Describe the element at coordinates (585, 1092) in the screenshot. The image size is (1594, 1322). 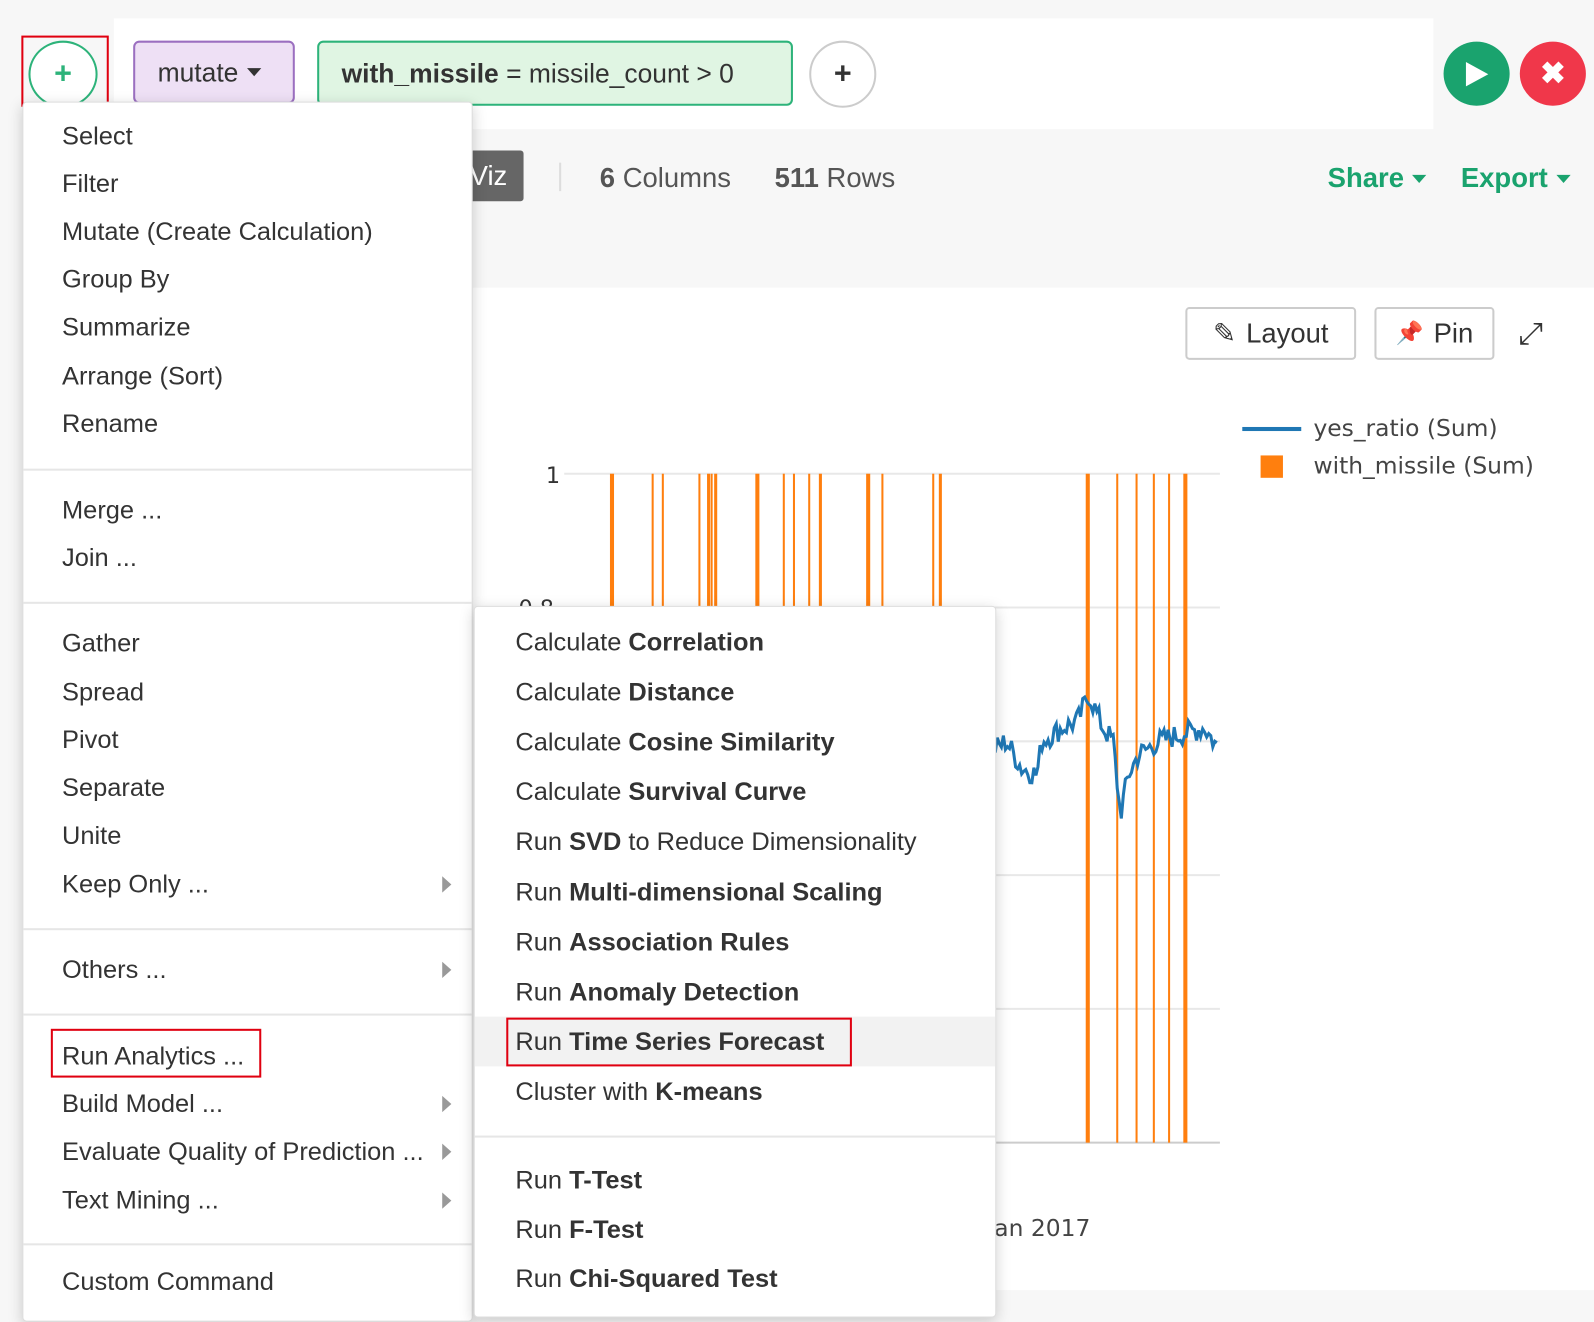
I see `item-text-prefix: Cluster with` at that location.